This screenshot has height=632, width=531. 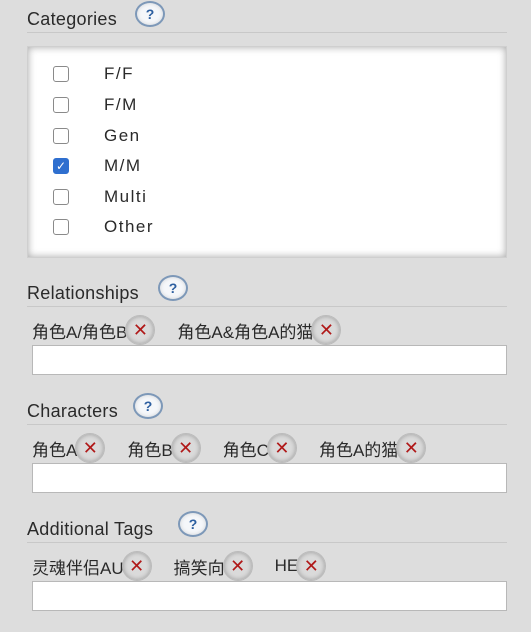 What do you see at coordinates (94, 105) in the screenshot?
I see `category-option-fm: F/M` at bounding box center [94, 105].